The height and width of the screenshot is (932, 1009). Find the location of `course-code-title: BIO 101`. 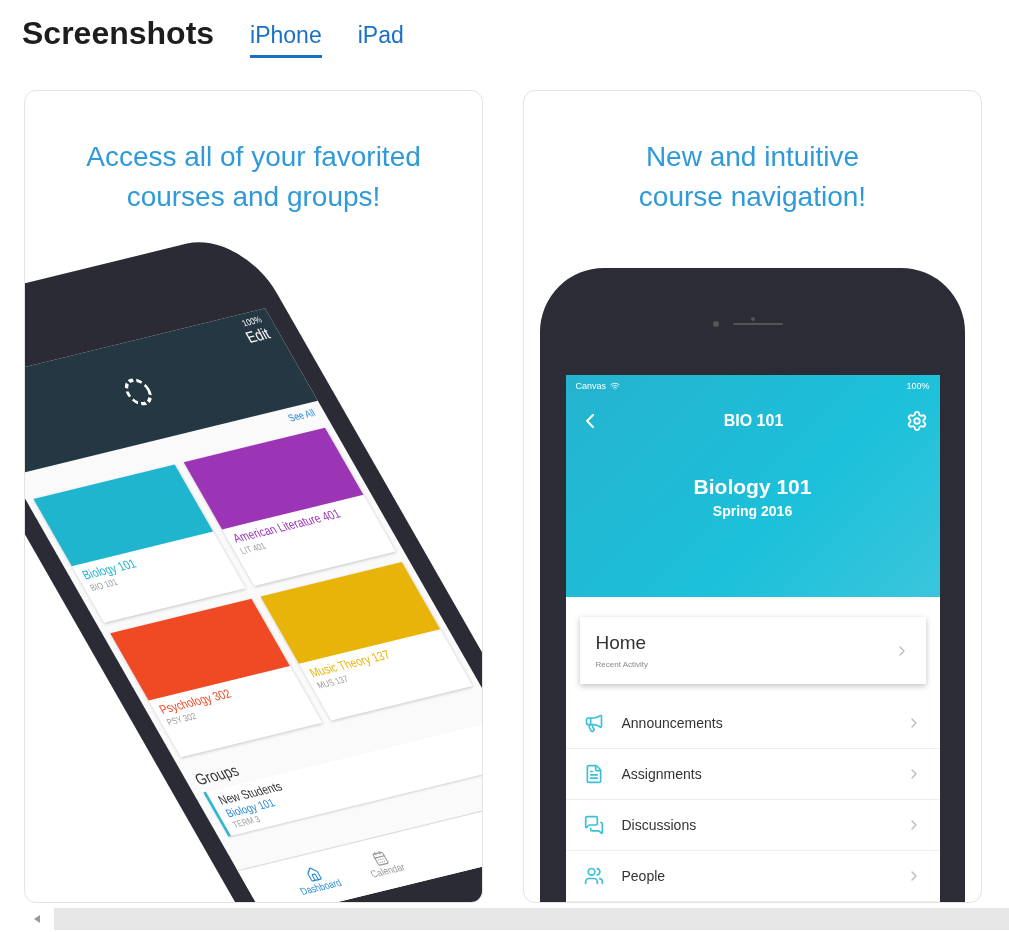

course-code-title: BIO 101 is located at coordinates (753, 421).